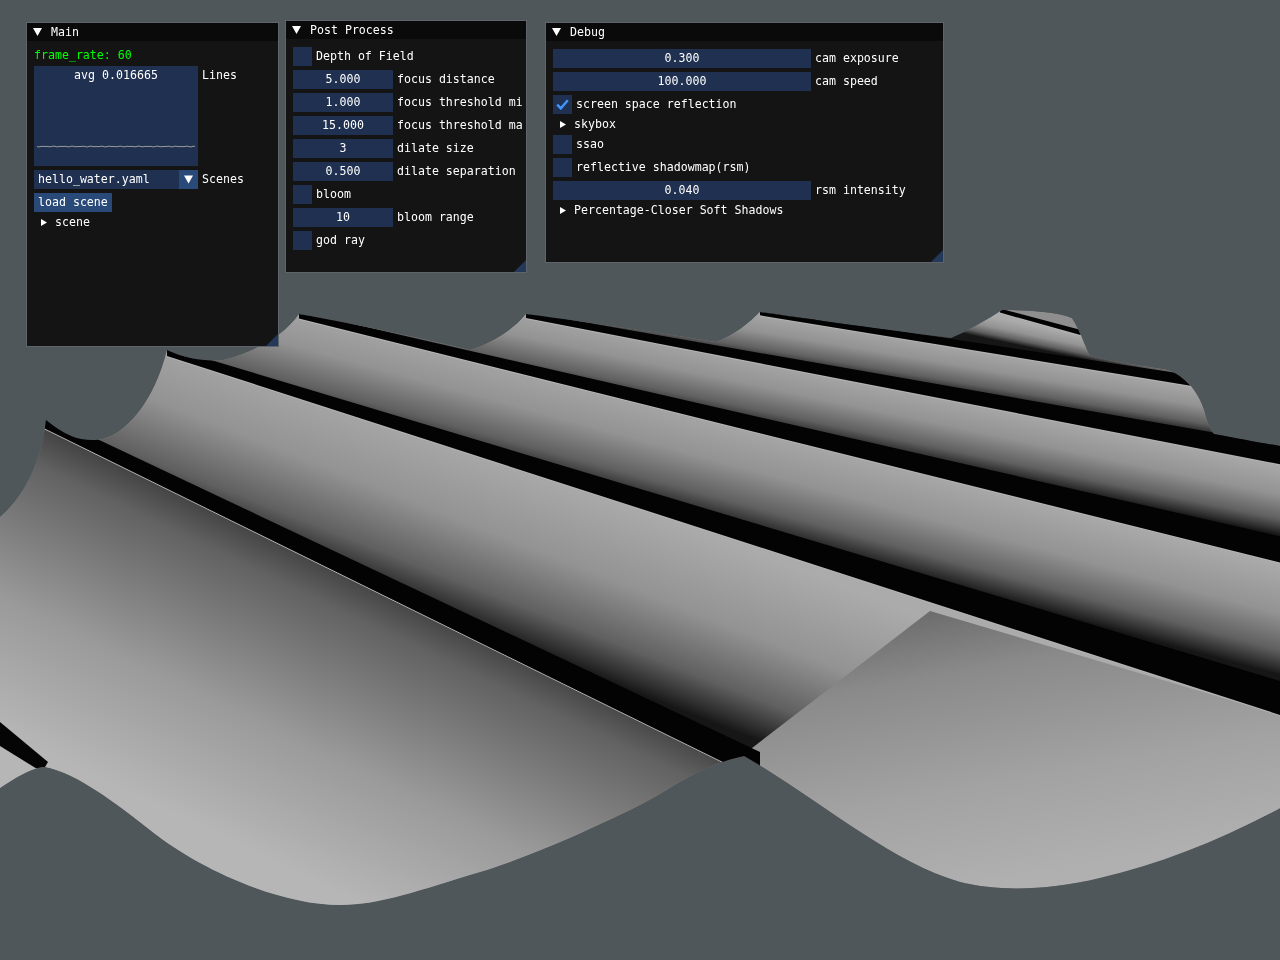 Image resolution: width=1280 pixels, height=960 pixels. Describe the element at coordinates (83, 55) in the screenshot. I see `colored-text: frame_rate: 60` at that location.